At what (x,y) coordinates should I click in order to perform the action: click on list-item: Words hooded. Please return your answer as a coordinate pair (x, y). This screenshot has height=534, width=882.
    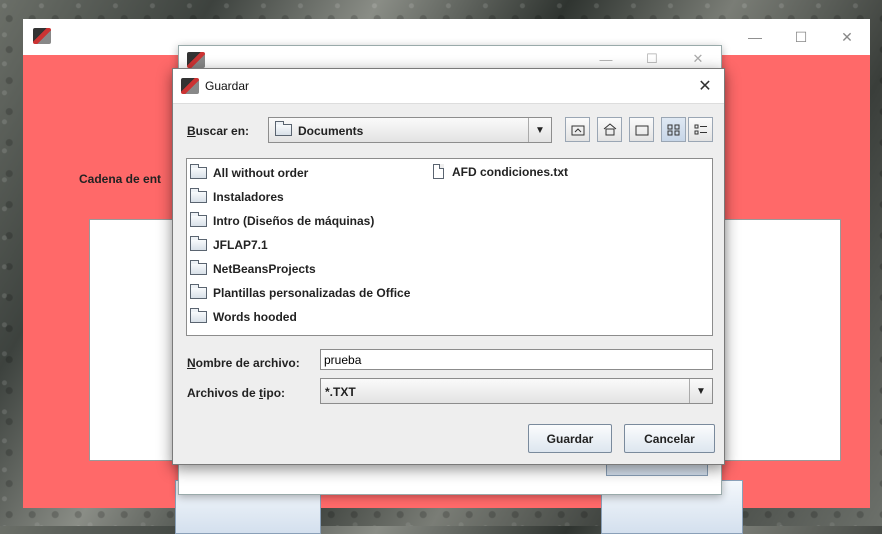
    Looking at the image, I should click on (243, 316).